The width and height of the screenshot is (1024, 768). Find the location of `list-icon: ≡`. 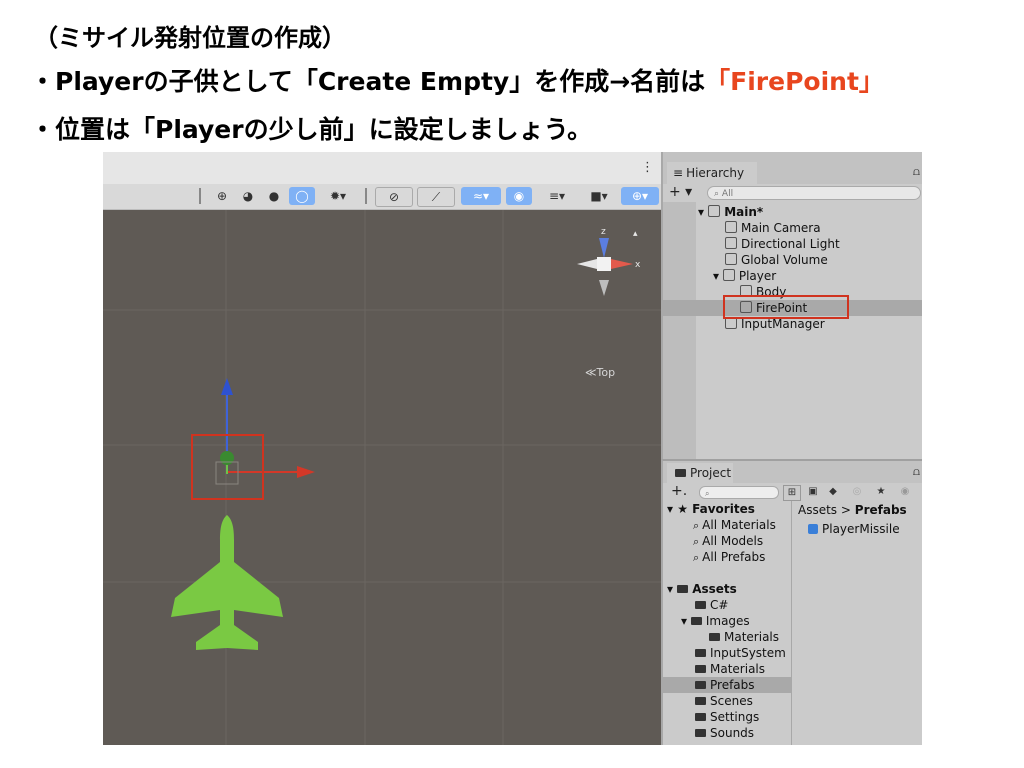

list-icon: ≡ is located at coordinates (678, 173).